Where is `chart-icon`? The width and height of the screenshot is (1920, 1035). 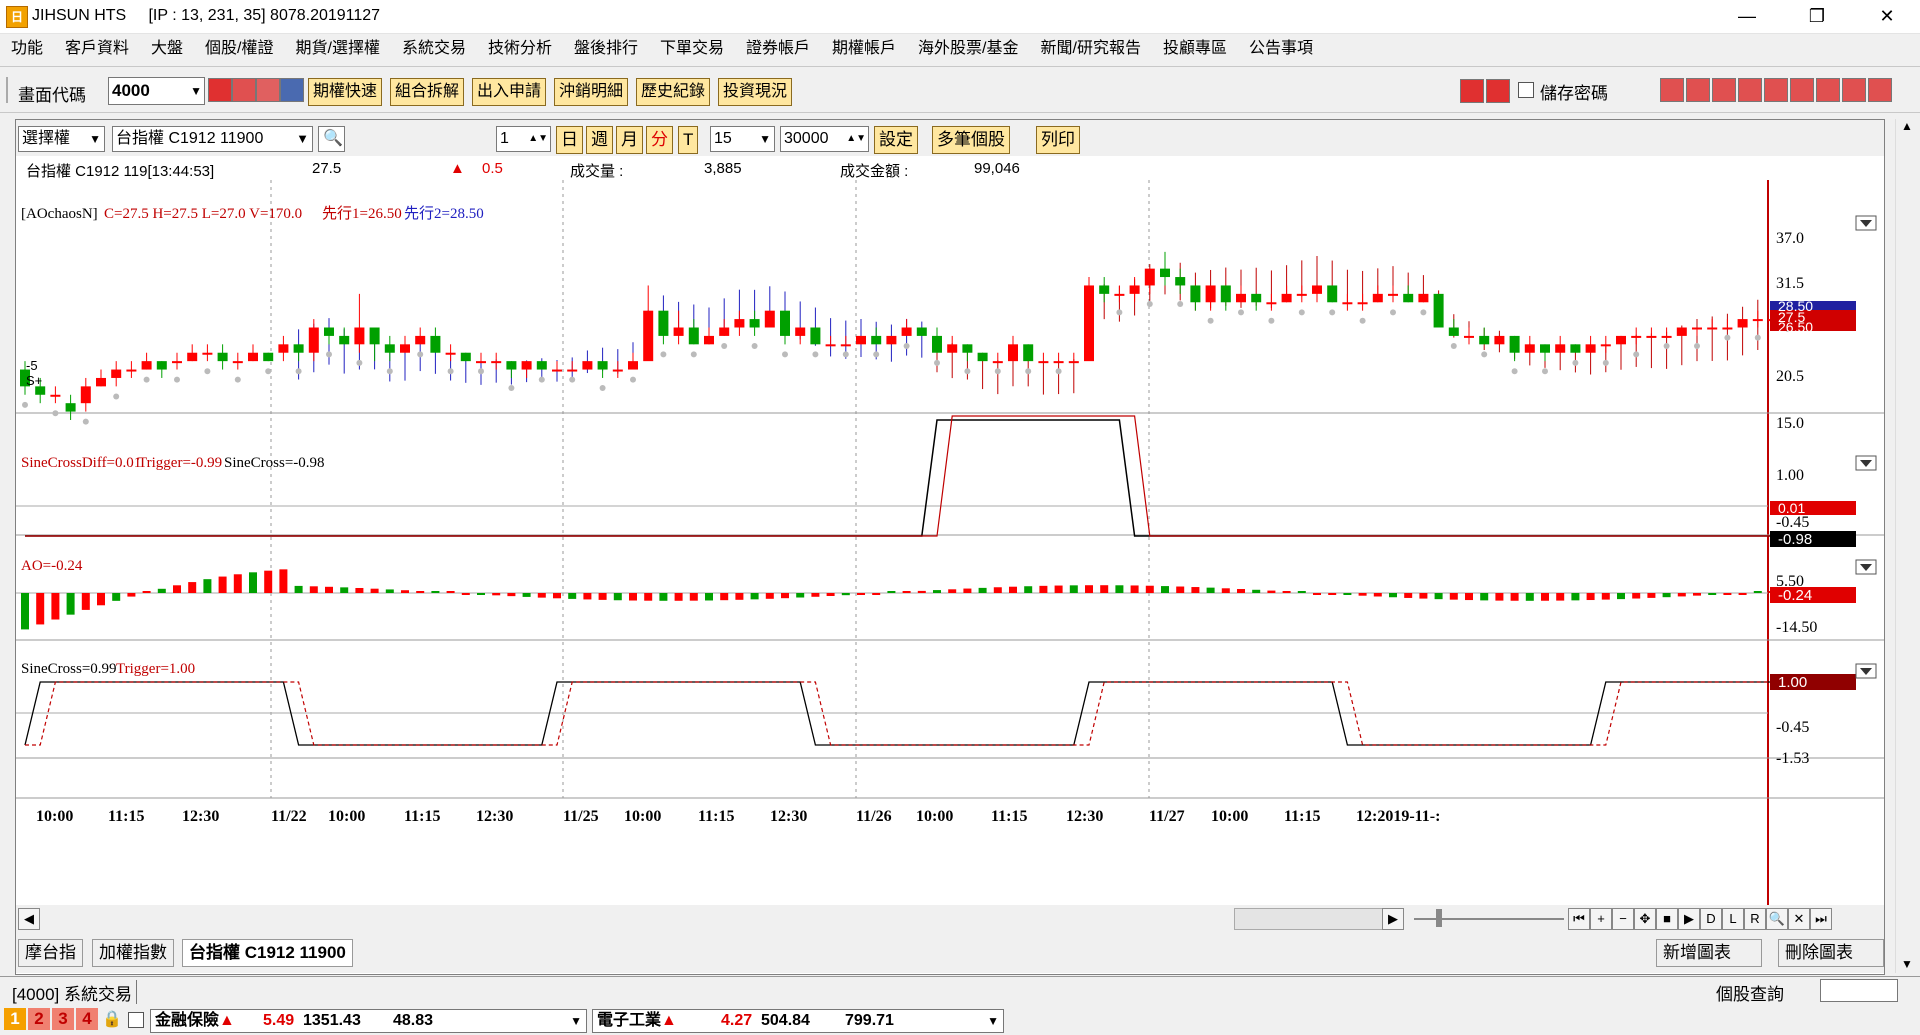
chart-icon is located at coordinates (268, 90).